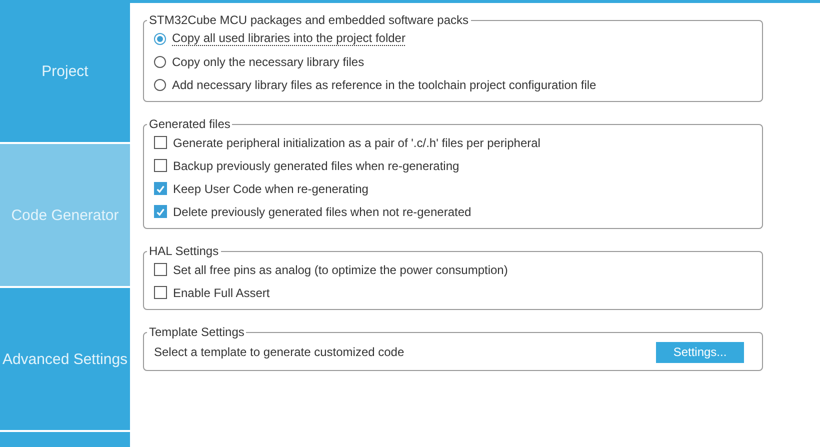 The width and height of the screenshot is (820, 447). I want to click on option-label: Copy only the necessary library files, so click(268, 61).